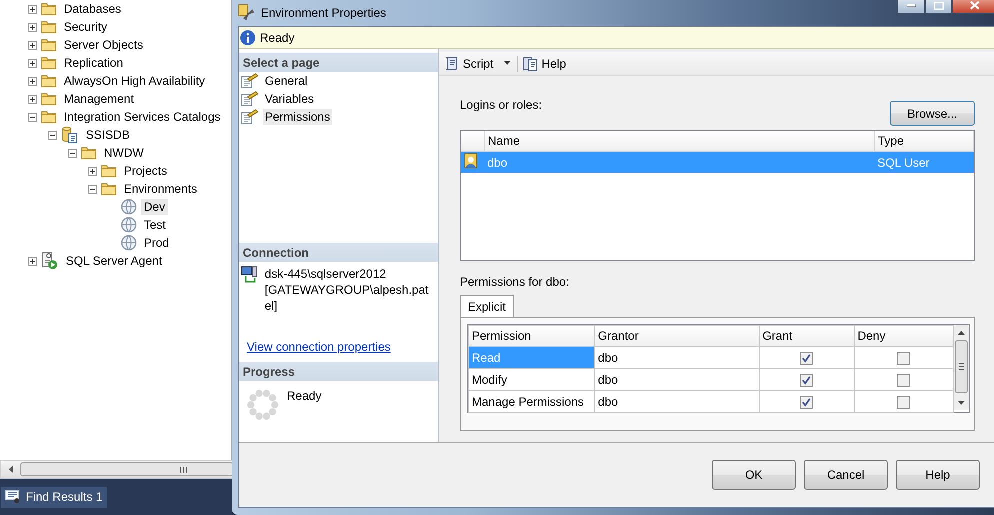  Describe the element at coordinates (531, 357) in the screenshot. I see `table-cell: Read` at that location.